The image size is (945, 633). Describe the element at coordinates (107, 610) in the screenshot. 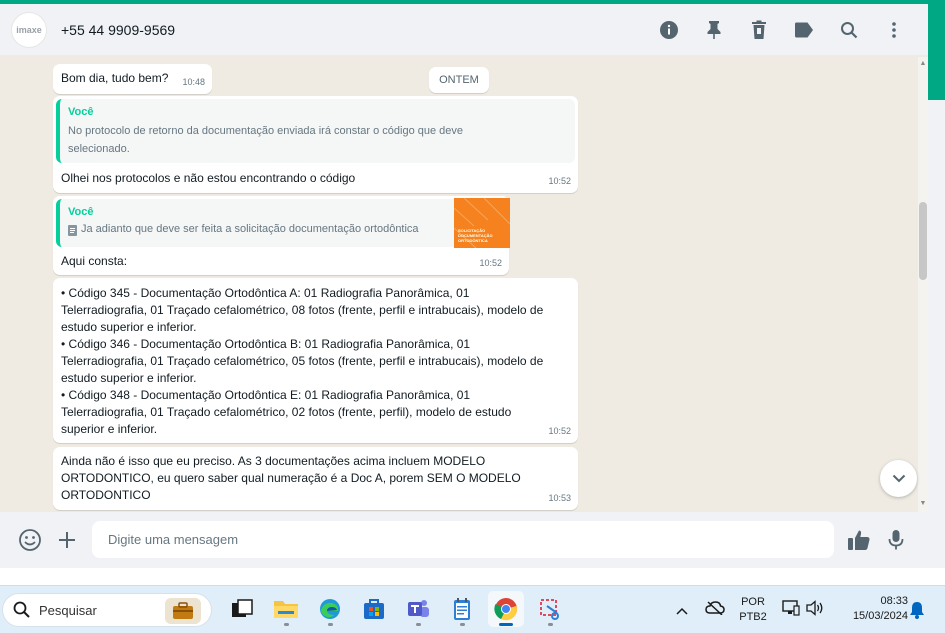

I see `taskbar-search: Pesquisar` at that location.